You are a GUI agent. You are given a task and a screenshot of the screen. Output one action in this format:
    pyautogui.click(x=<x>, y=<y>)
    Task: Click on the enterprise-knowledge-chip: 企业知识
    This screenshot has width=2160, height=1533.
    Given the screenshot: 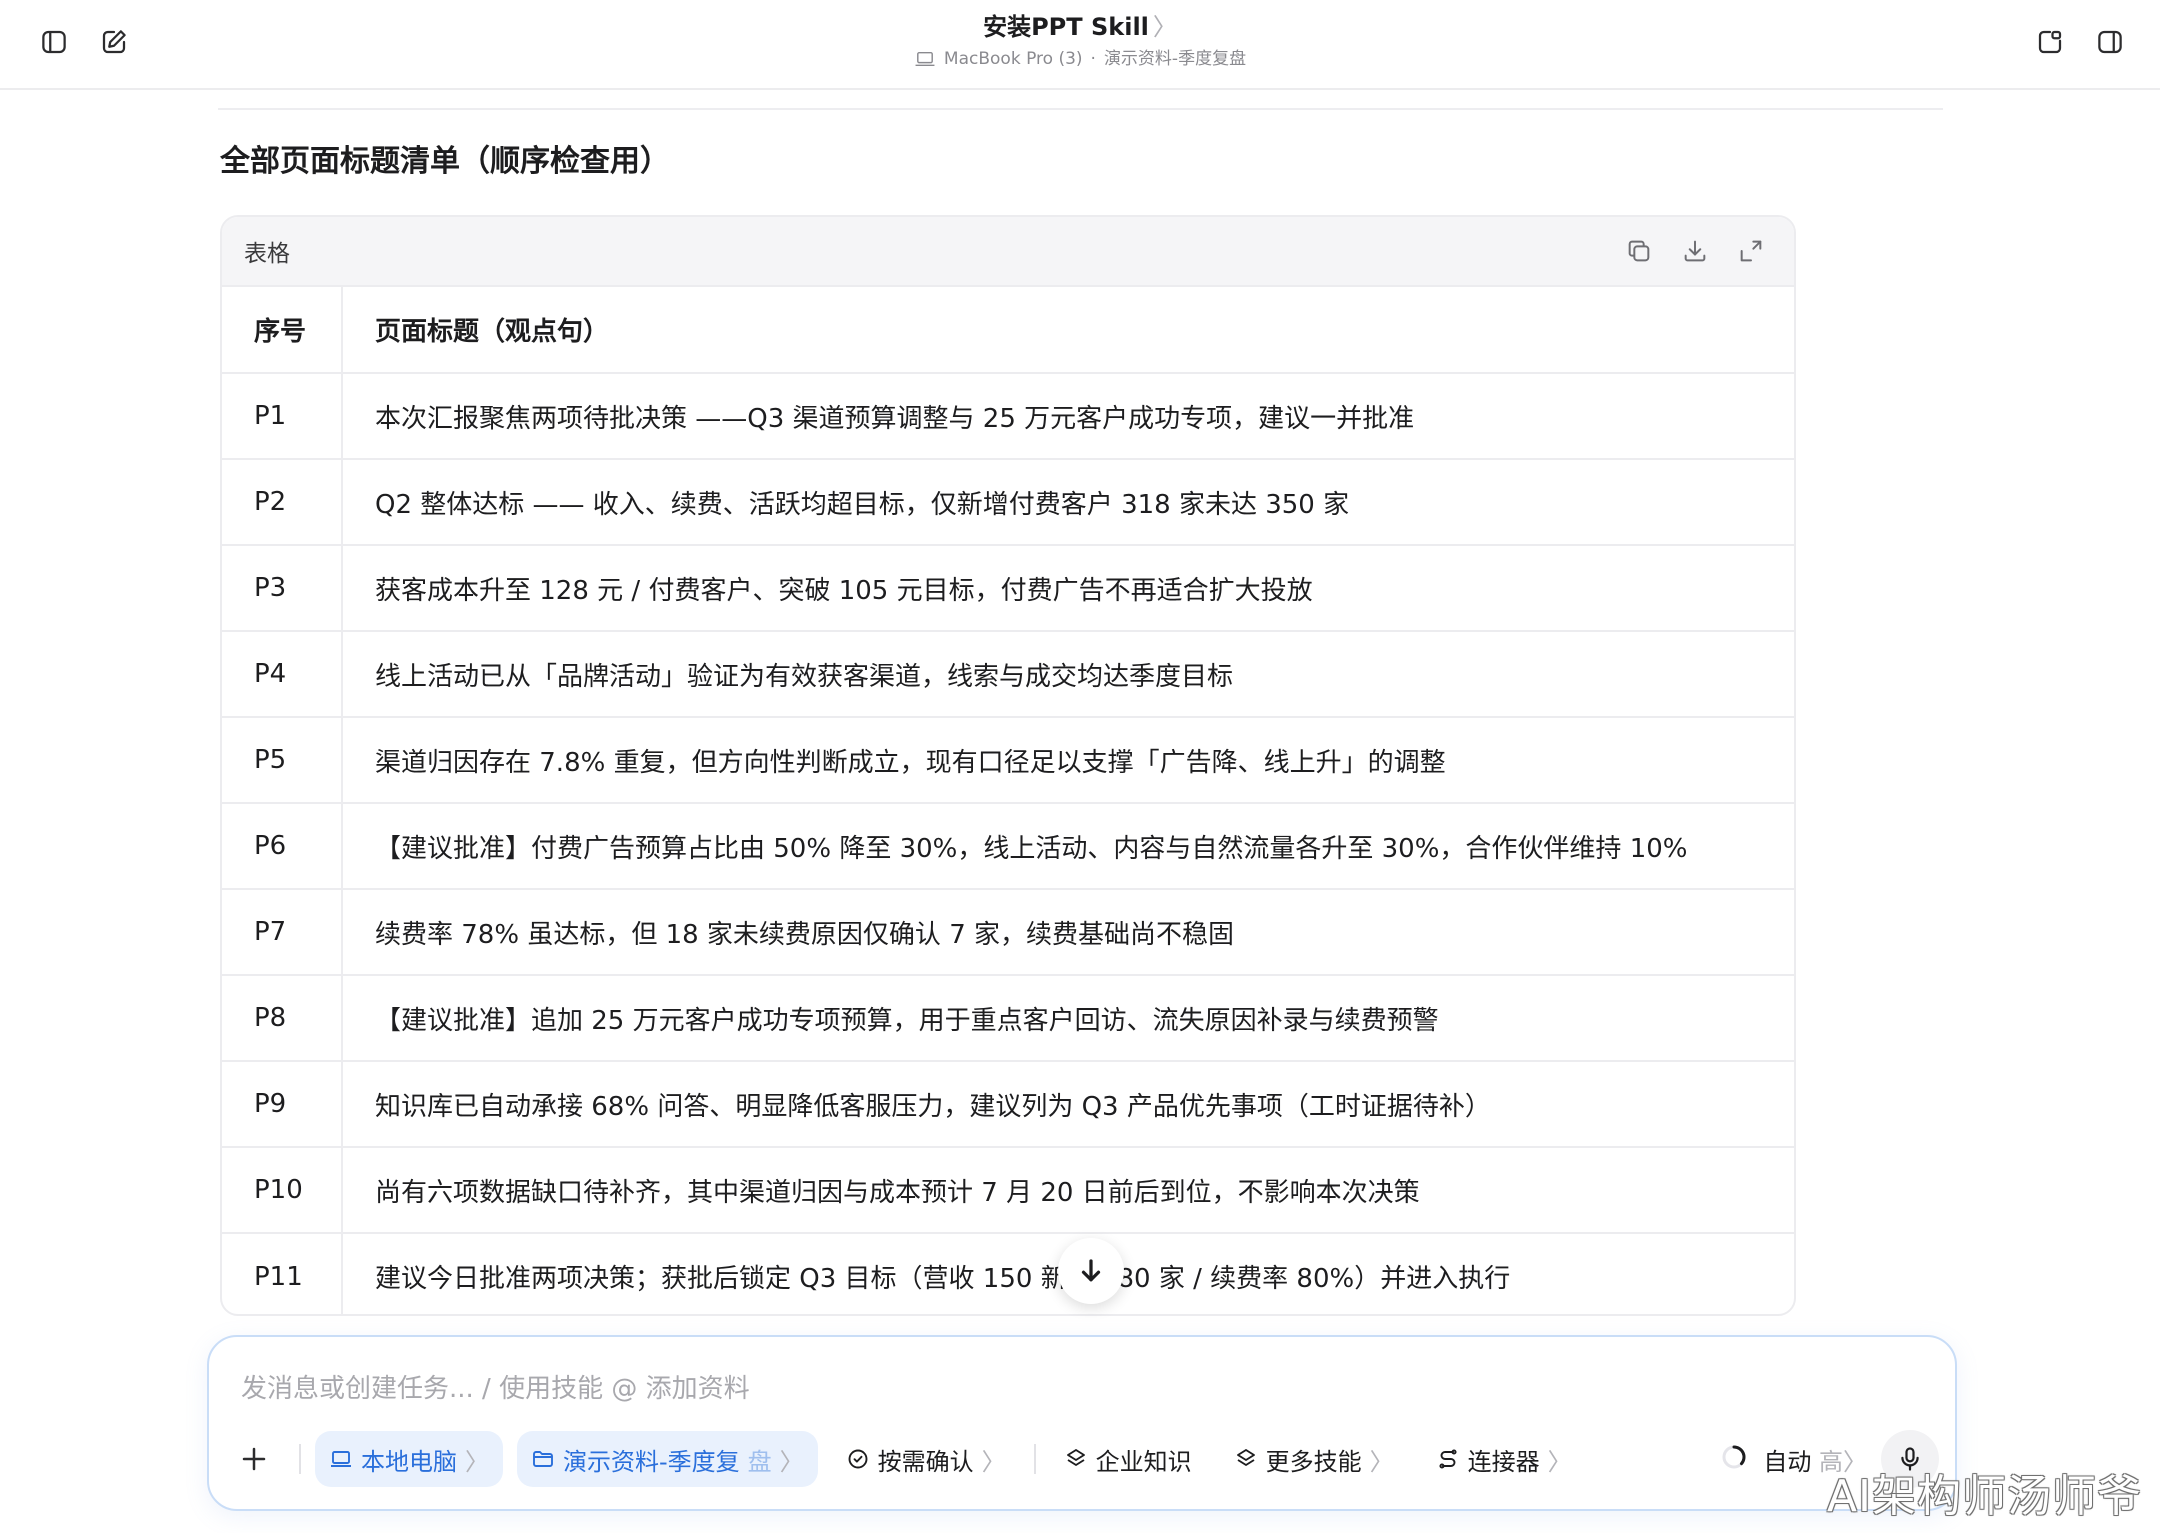 What is the action you would take?
    pyautogui.click(x=1128, y=1459)
    